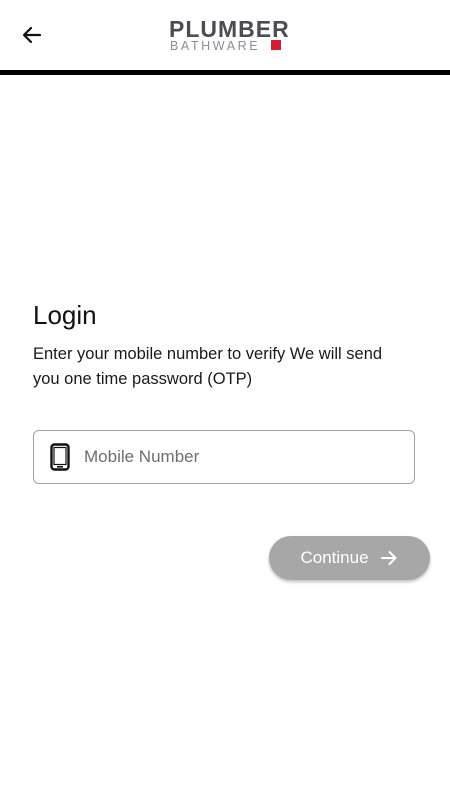 This screenshot has height=800, width=450. What do you see at coordinates (388, 558) in the screenshot?
I see `arrow-right-icon` at bounding box center [388, 558].